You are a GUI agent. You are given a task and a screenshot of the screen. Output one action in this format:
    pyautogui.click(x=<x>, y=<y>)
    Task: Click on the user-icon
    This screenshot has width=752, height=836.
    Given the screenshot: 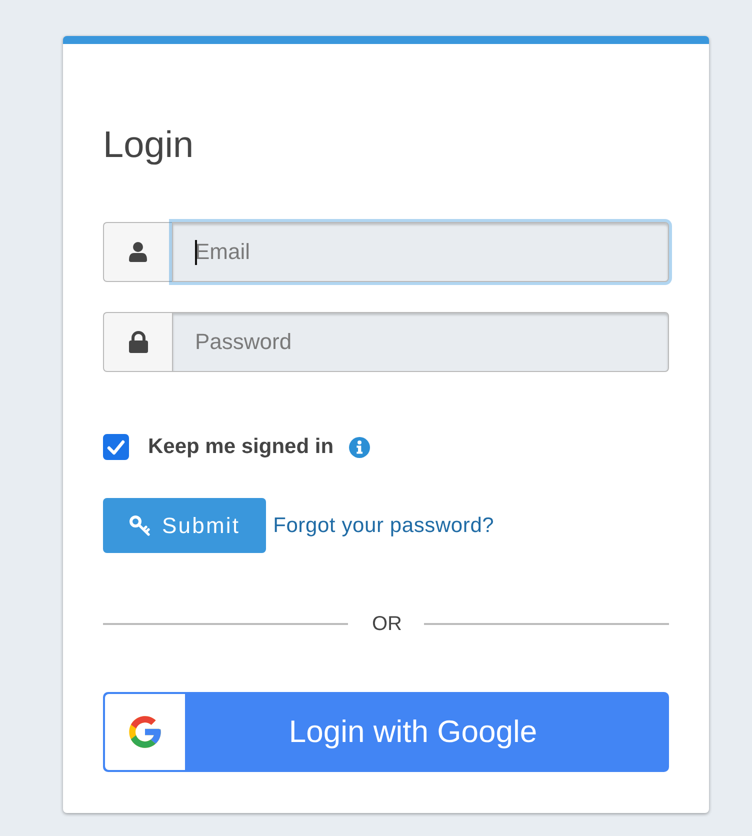 What is the action you would take?
    pyautogui.click(x=138, y=252)
    